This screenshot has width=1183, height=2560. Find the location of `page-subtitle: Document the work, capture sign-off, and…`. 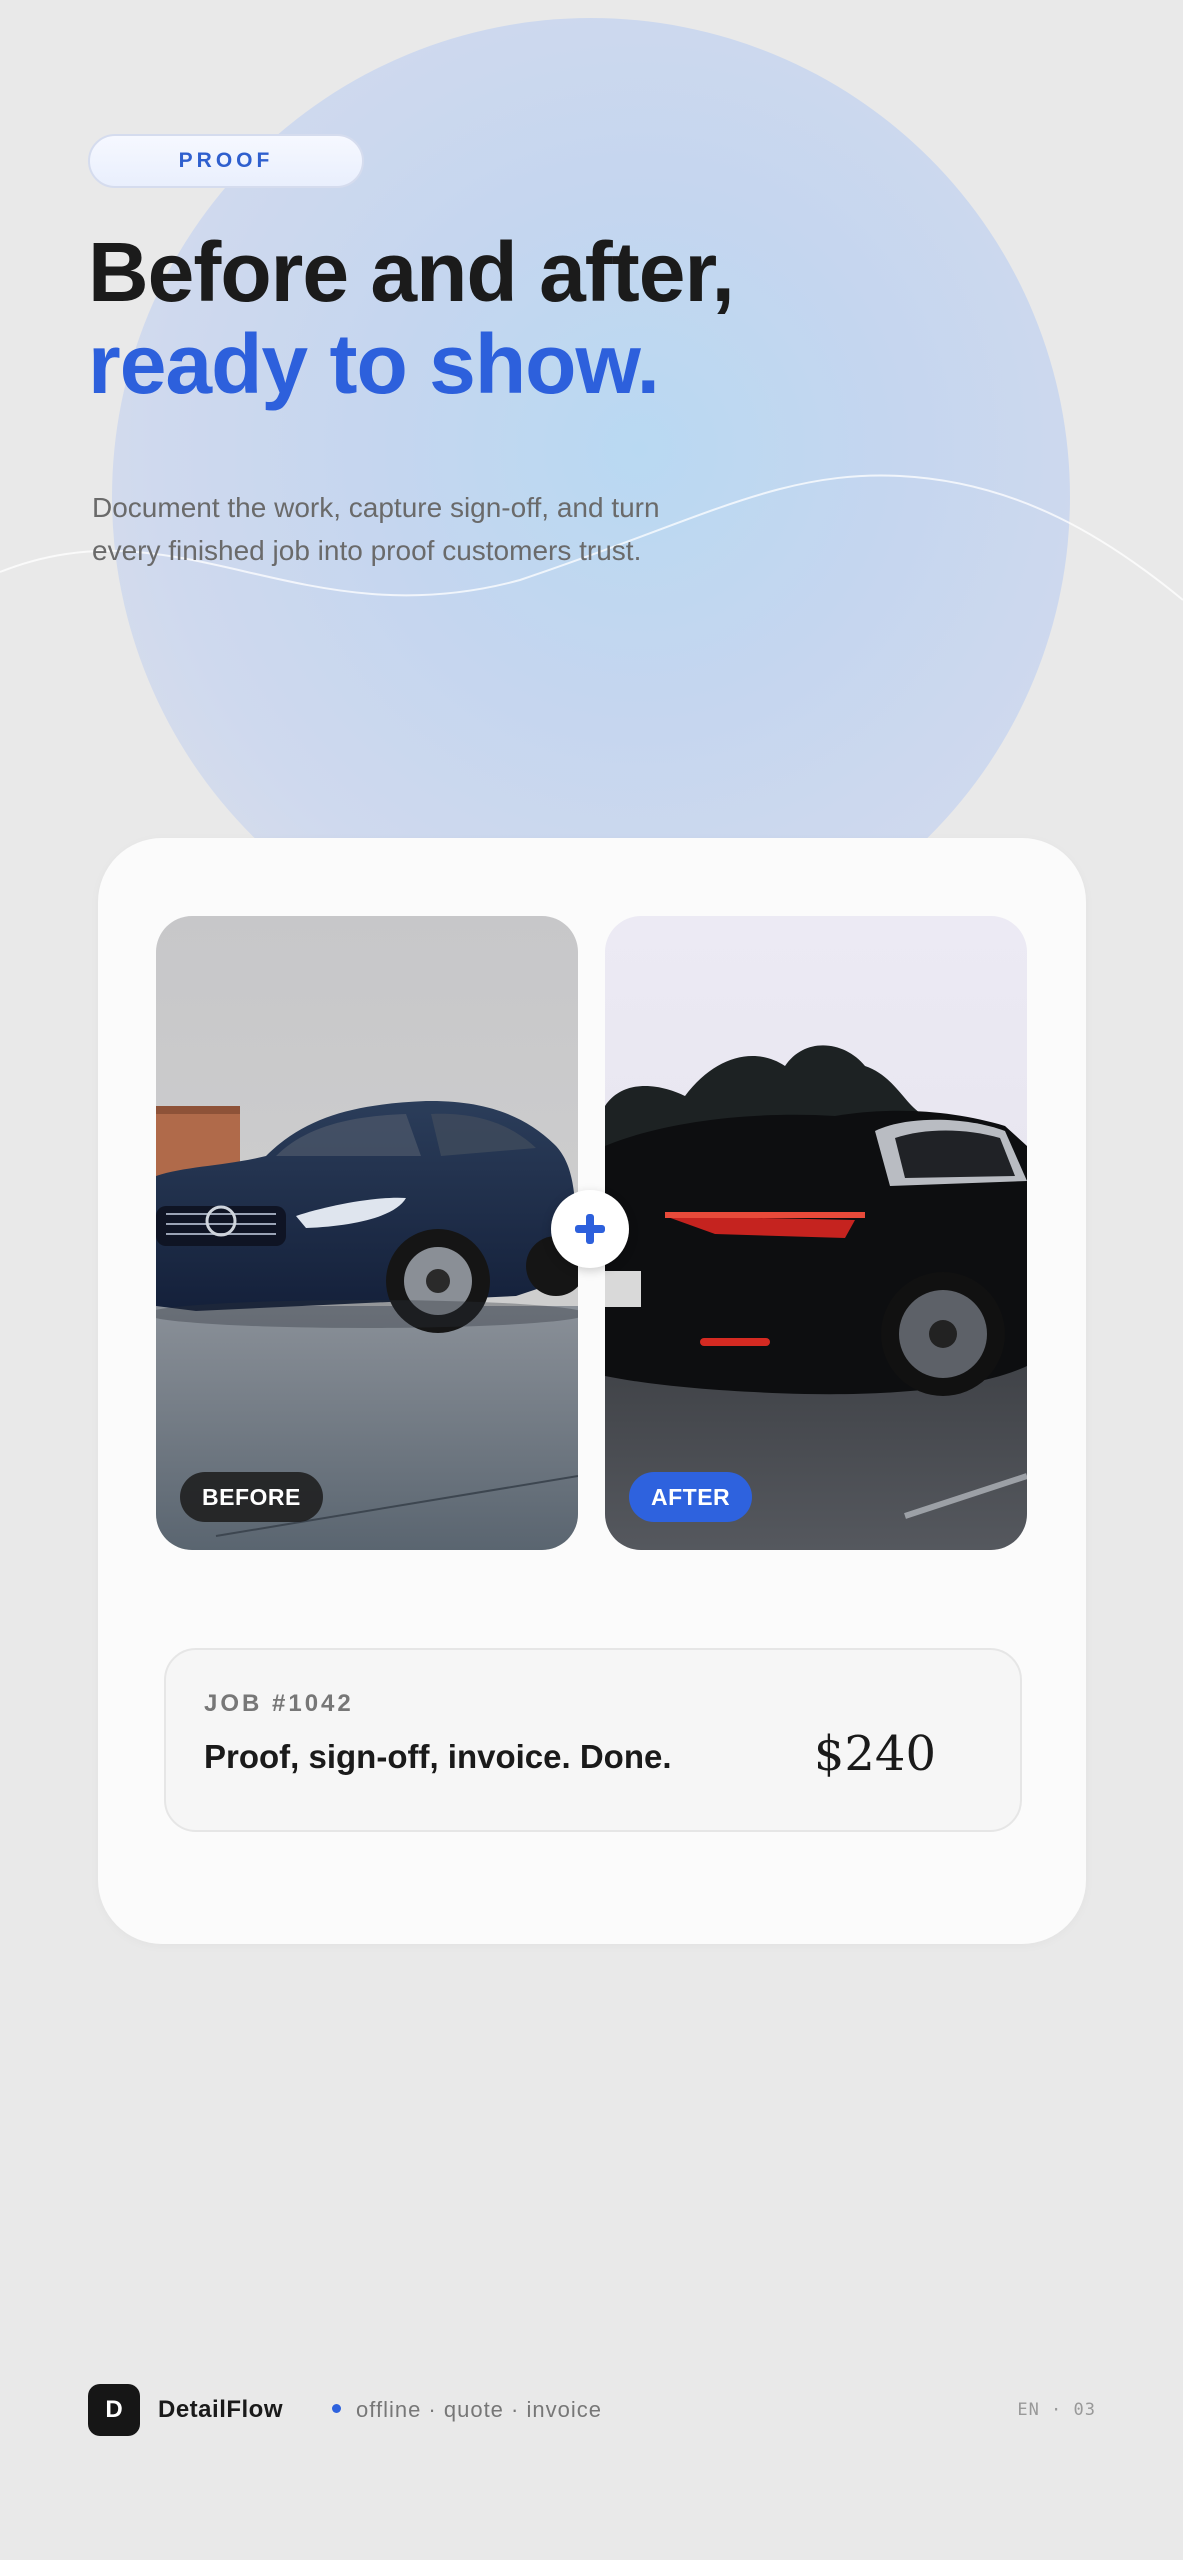

page-subtitle: Document the work, capture sign-off, and… is located at coordinates (432, 529).